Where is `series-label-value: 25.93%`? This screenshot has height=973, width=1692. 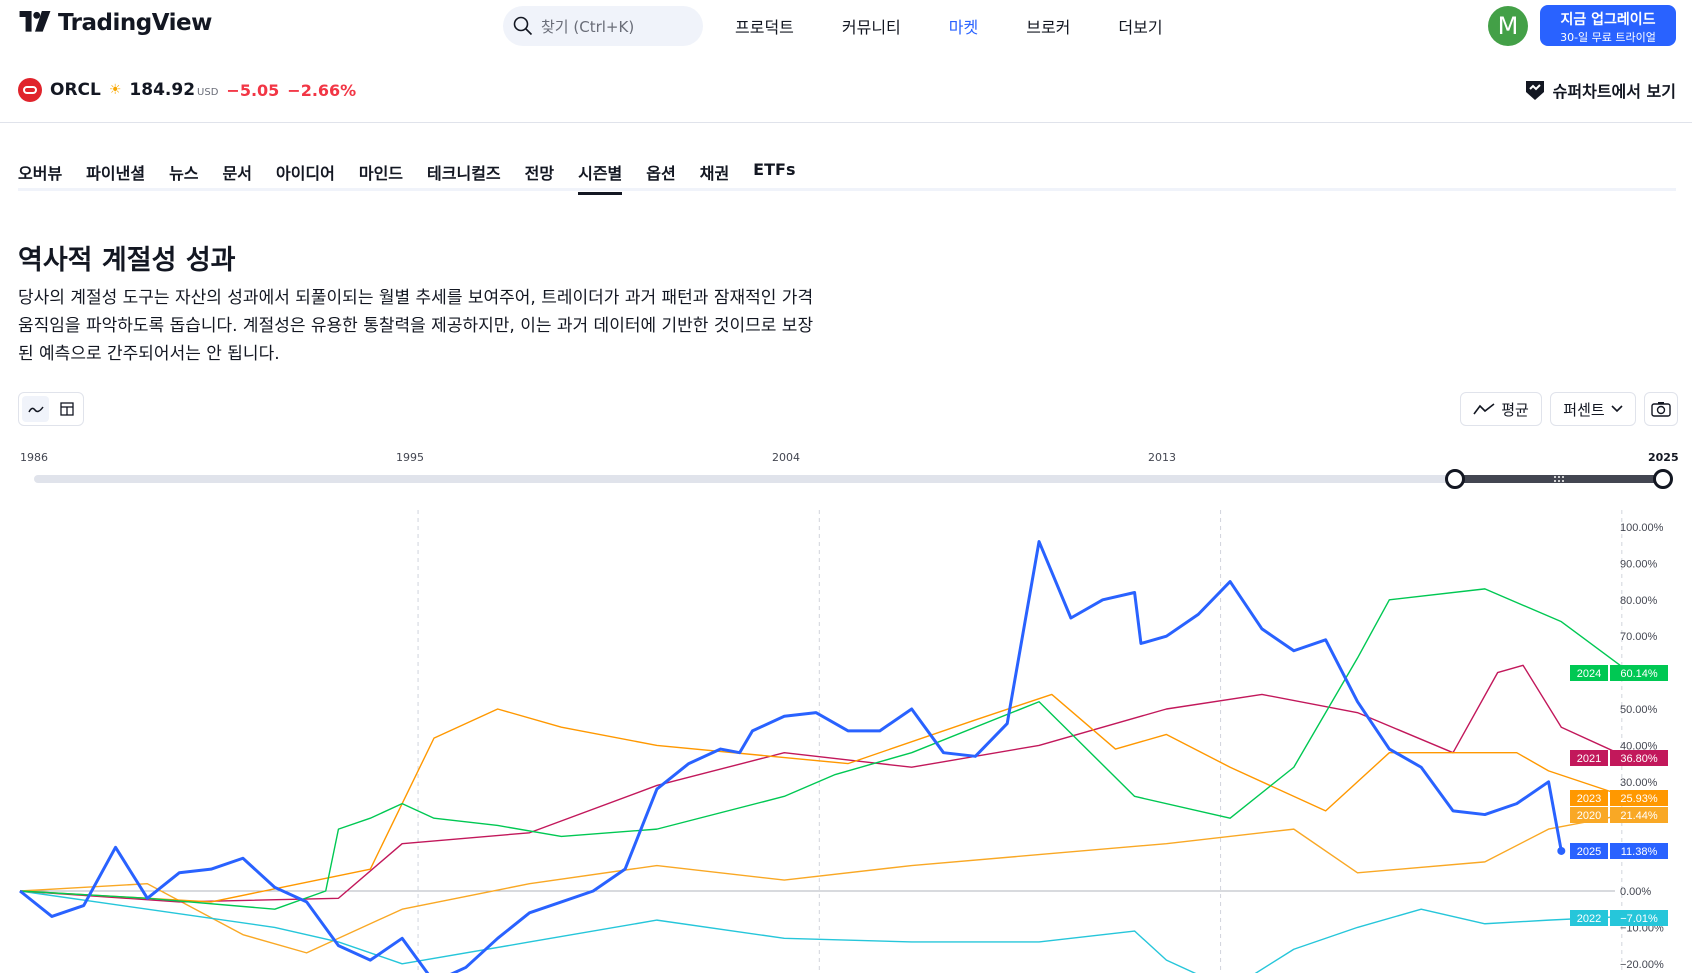 series-label-value: 25.93% is located at coordinates (1639, 799).